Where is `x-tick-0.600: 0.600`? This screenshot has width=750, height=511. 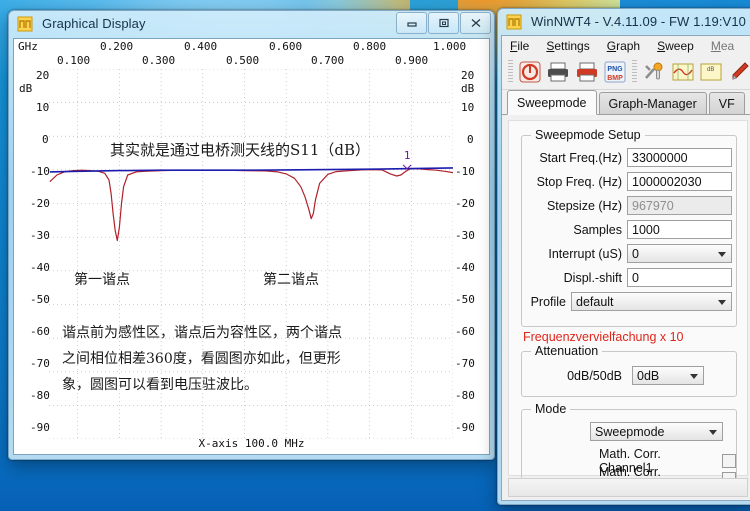 x-tick-0.600: 0.600 is located at coordinates (286, 46).